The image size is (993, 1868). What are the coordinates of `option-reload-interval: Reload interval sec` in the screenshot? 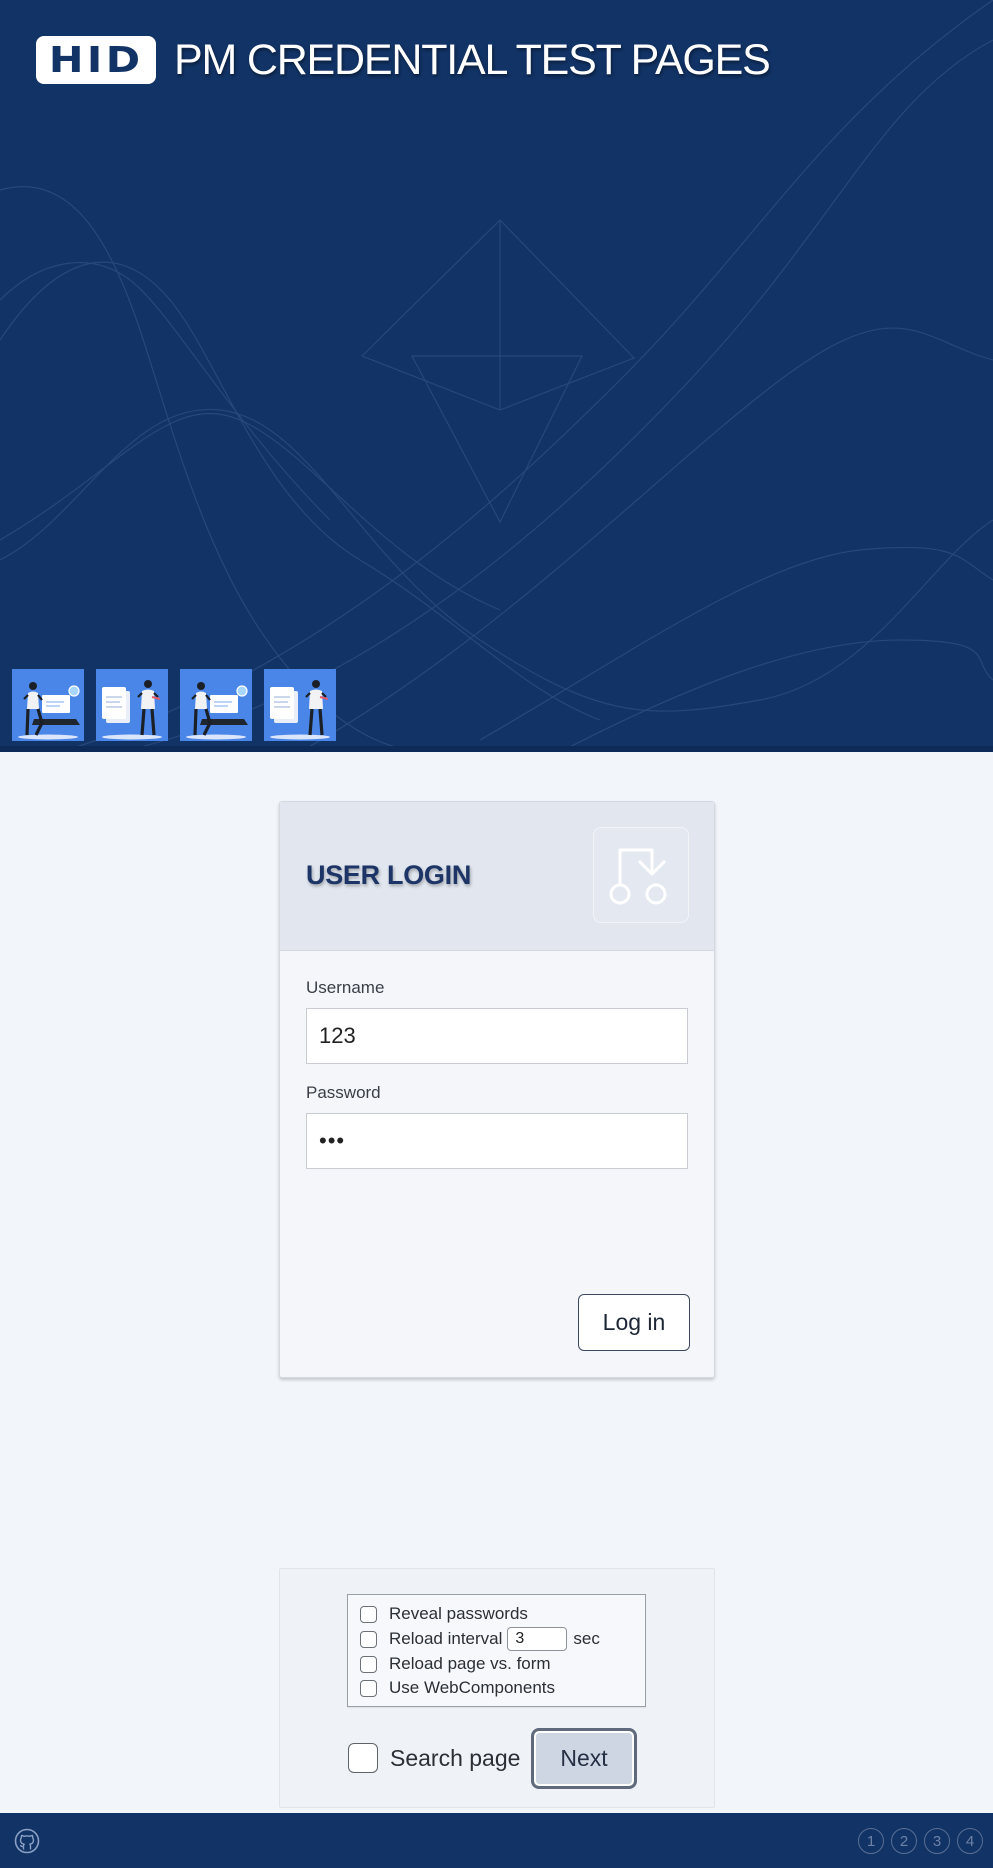 It's located at (480, 1639).